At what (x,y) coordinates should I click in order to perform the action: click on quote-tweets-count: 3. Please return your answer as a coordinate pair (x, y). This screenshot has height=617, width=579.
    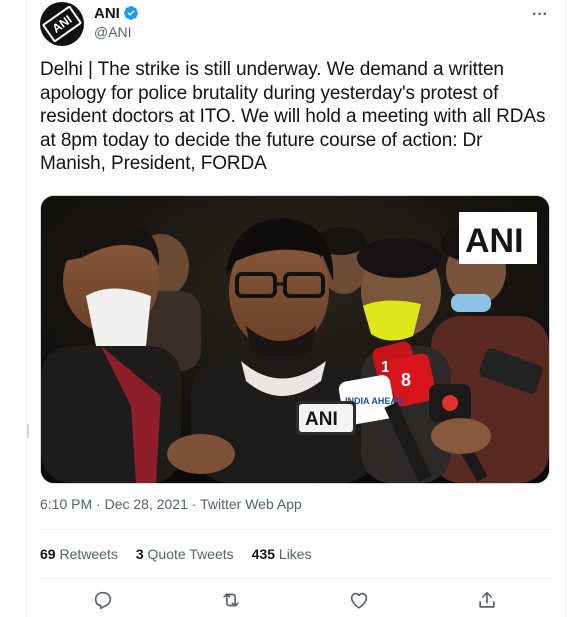
    Looking at the image, I should click on (139, 554).